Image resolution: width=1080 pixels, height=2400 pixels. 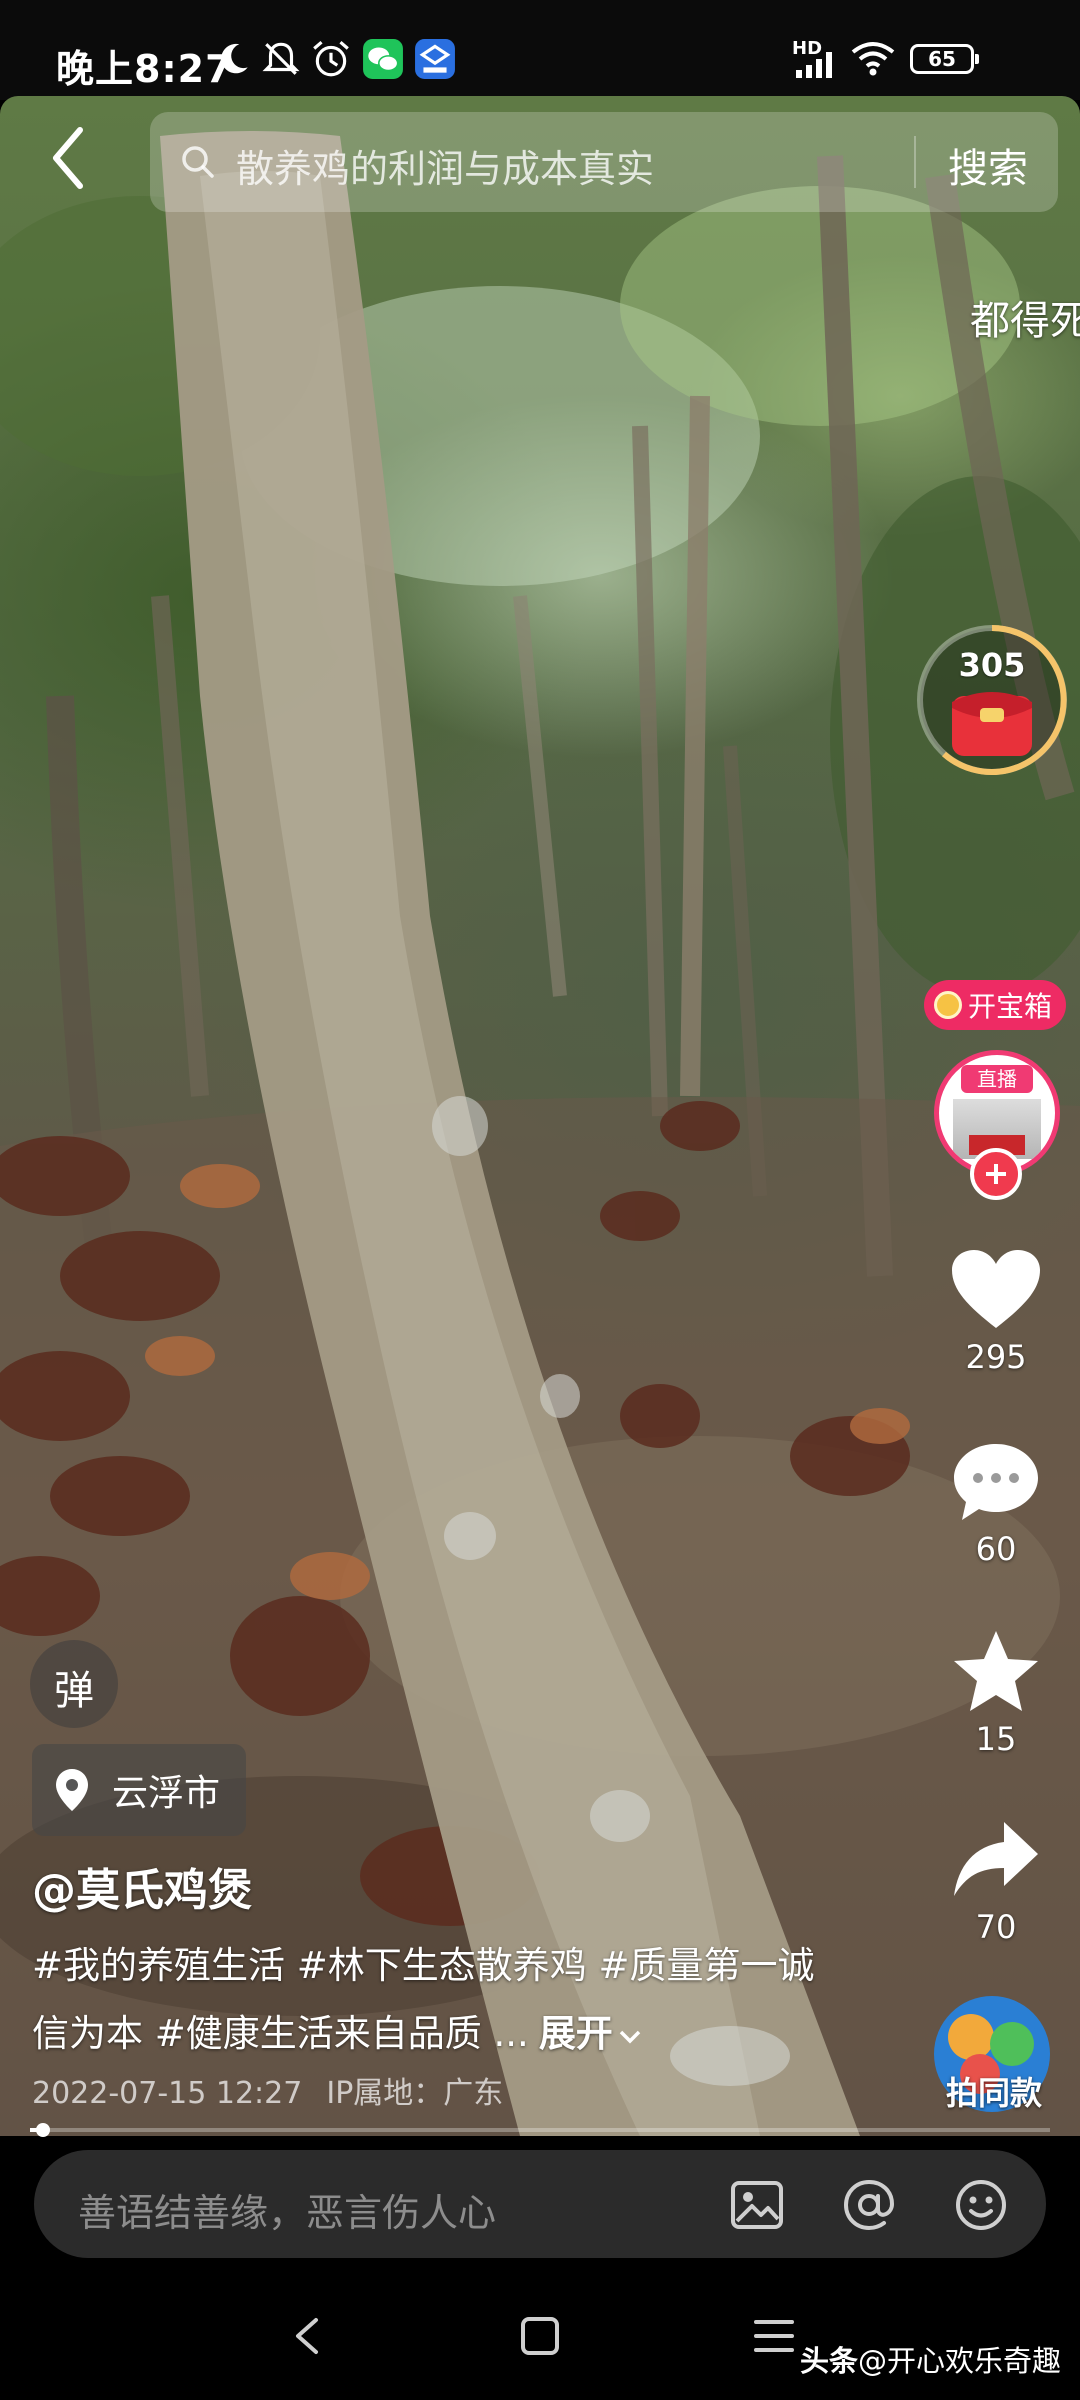 What do you see at coordinates (331, 59) in the screenshot?
I see `alarm-icon` at bounding box center [331, 59].